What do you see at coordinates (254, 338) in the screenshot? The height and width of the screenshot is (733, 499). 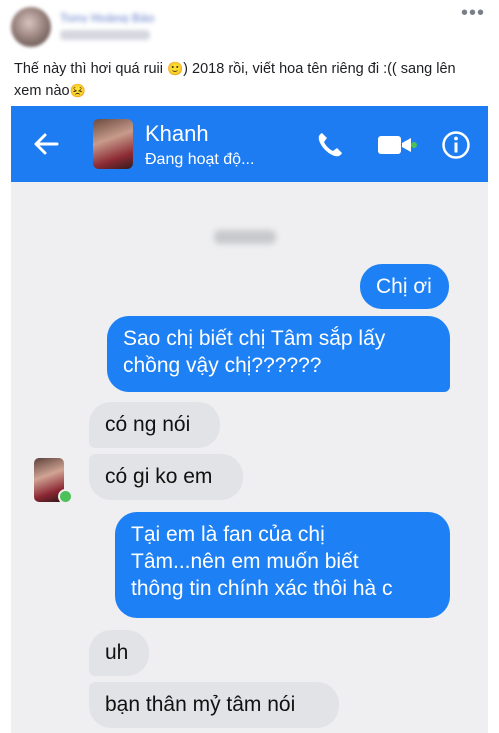 I see `message-line: Sao chị biết chị Tâm sắp lấy` at bounding box center [254, 338].